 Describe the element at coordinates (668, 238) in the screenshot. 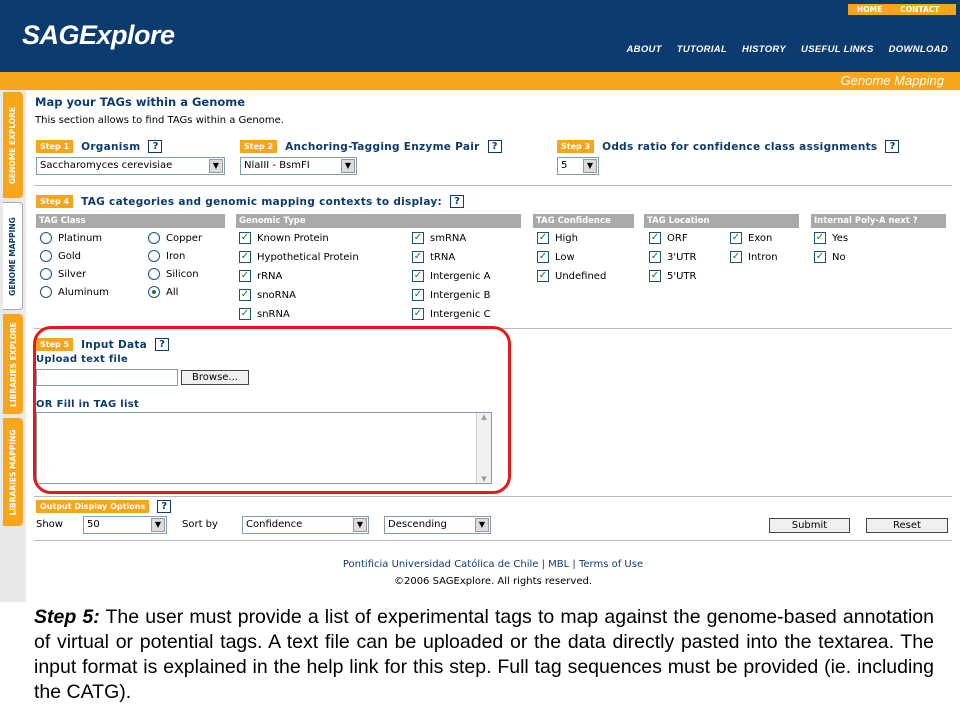

I see `checkbox-orf: ✓ ORF` at that location.